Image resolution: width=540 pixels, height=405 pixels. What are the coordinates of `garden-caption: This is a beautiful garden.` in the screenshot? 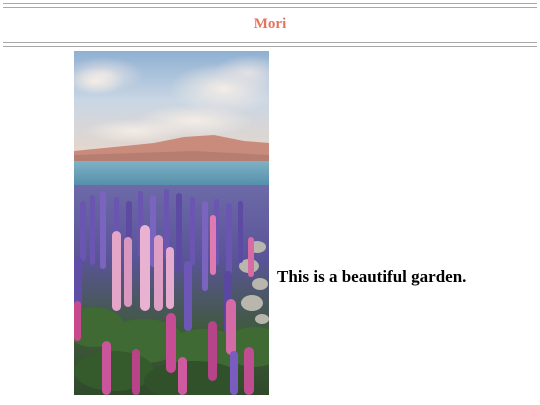 It's located at (372, 276).